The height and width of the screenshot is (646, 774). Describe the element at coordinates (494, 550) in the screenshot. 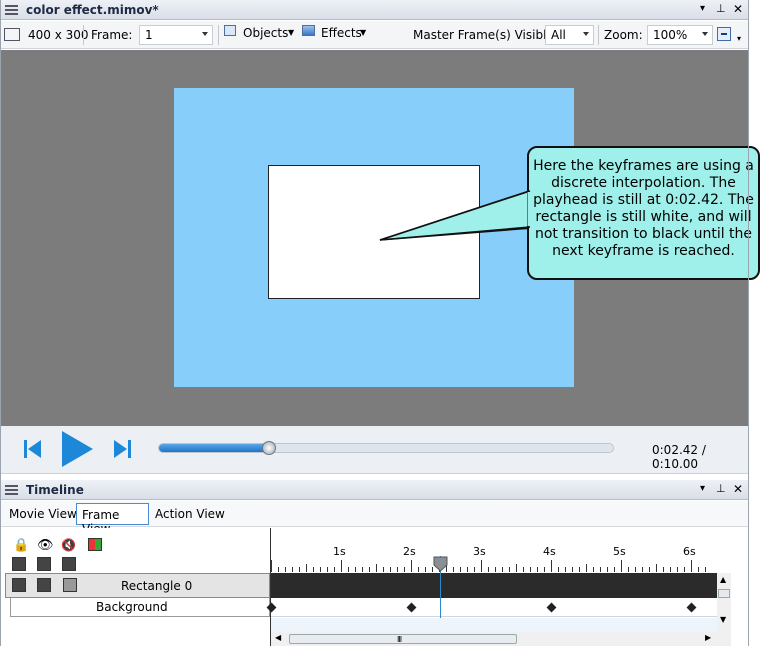

I see `time-ruler: 1s 2s 3s 4s 5s 6s` at that location.